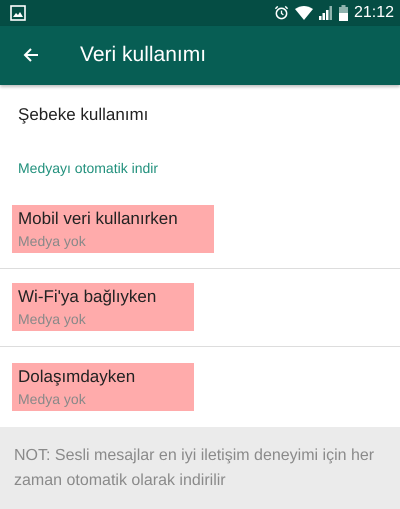 Image resolution: width=400 pixels, height=509 pixels. Describe the element at coordinates (77, 376) in the screenshot. I see `setting-title: Dolaşımdayken` at that location.